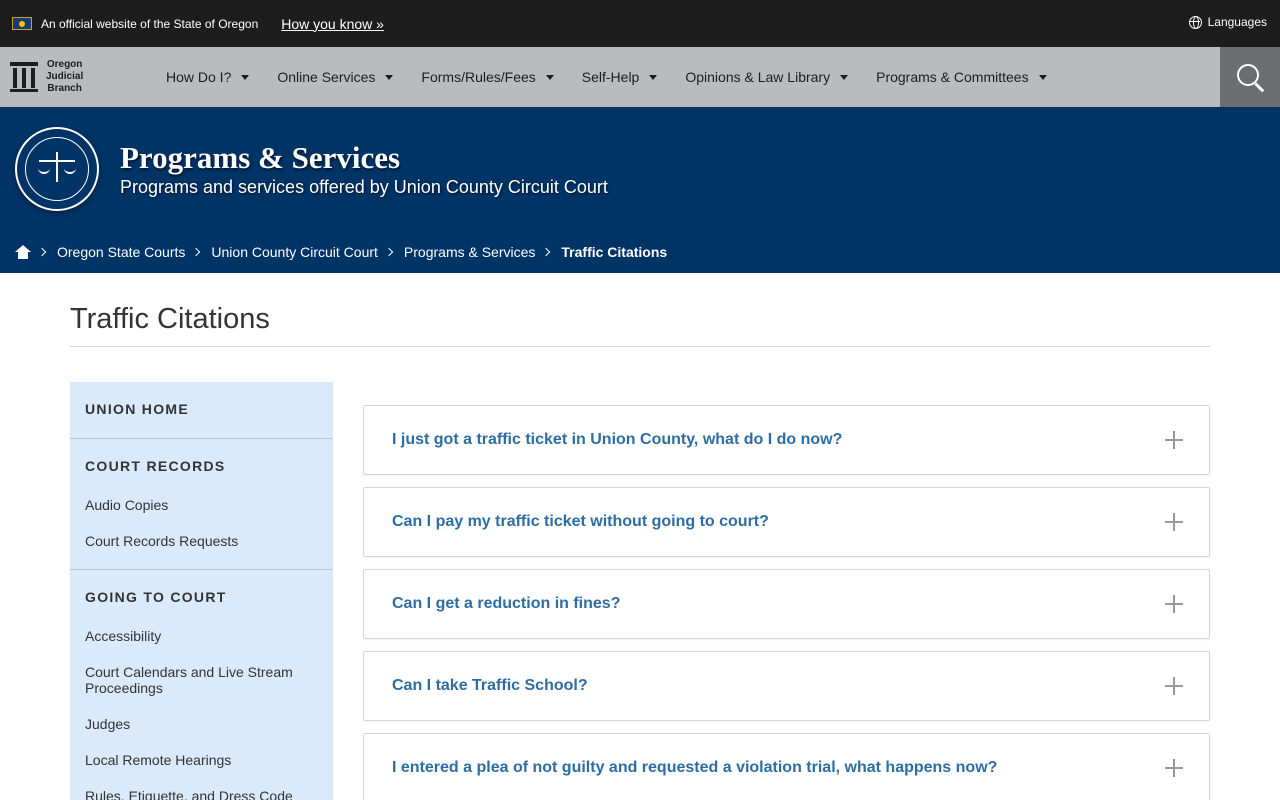 Image resolution: width=1280 pixels, height=800 pixels. What do you see at coordinates (201, 468) in the screenshot?
I see `sidebar-heading-court-records: COURT RECORDS` at bounding box center [201, 468].